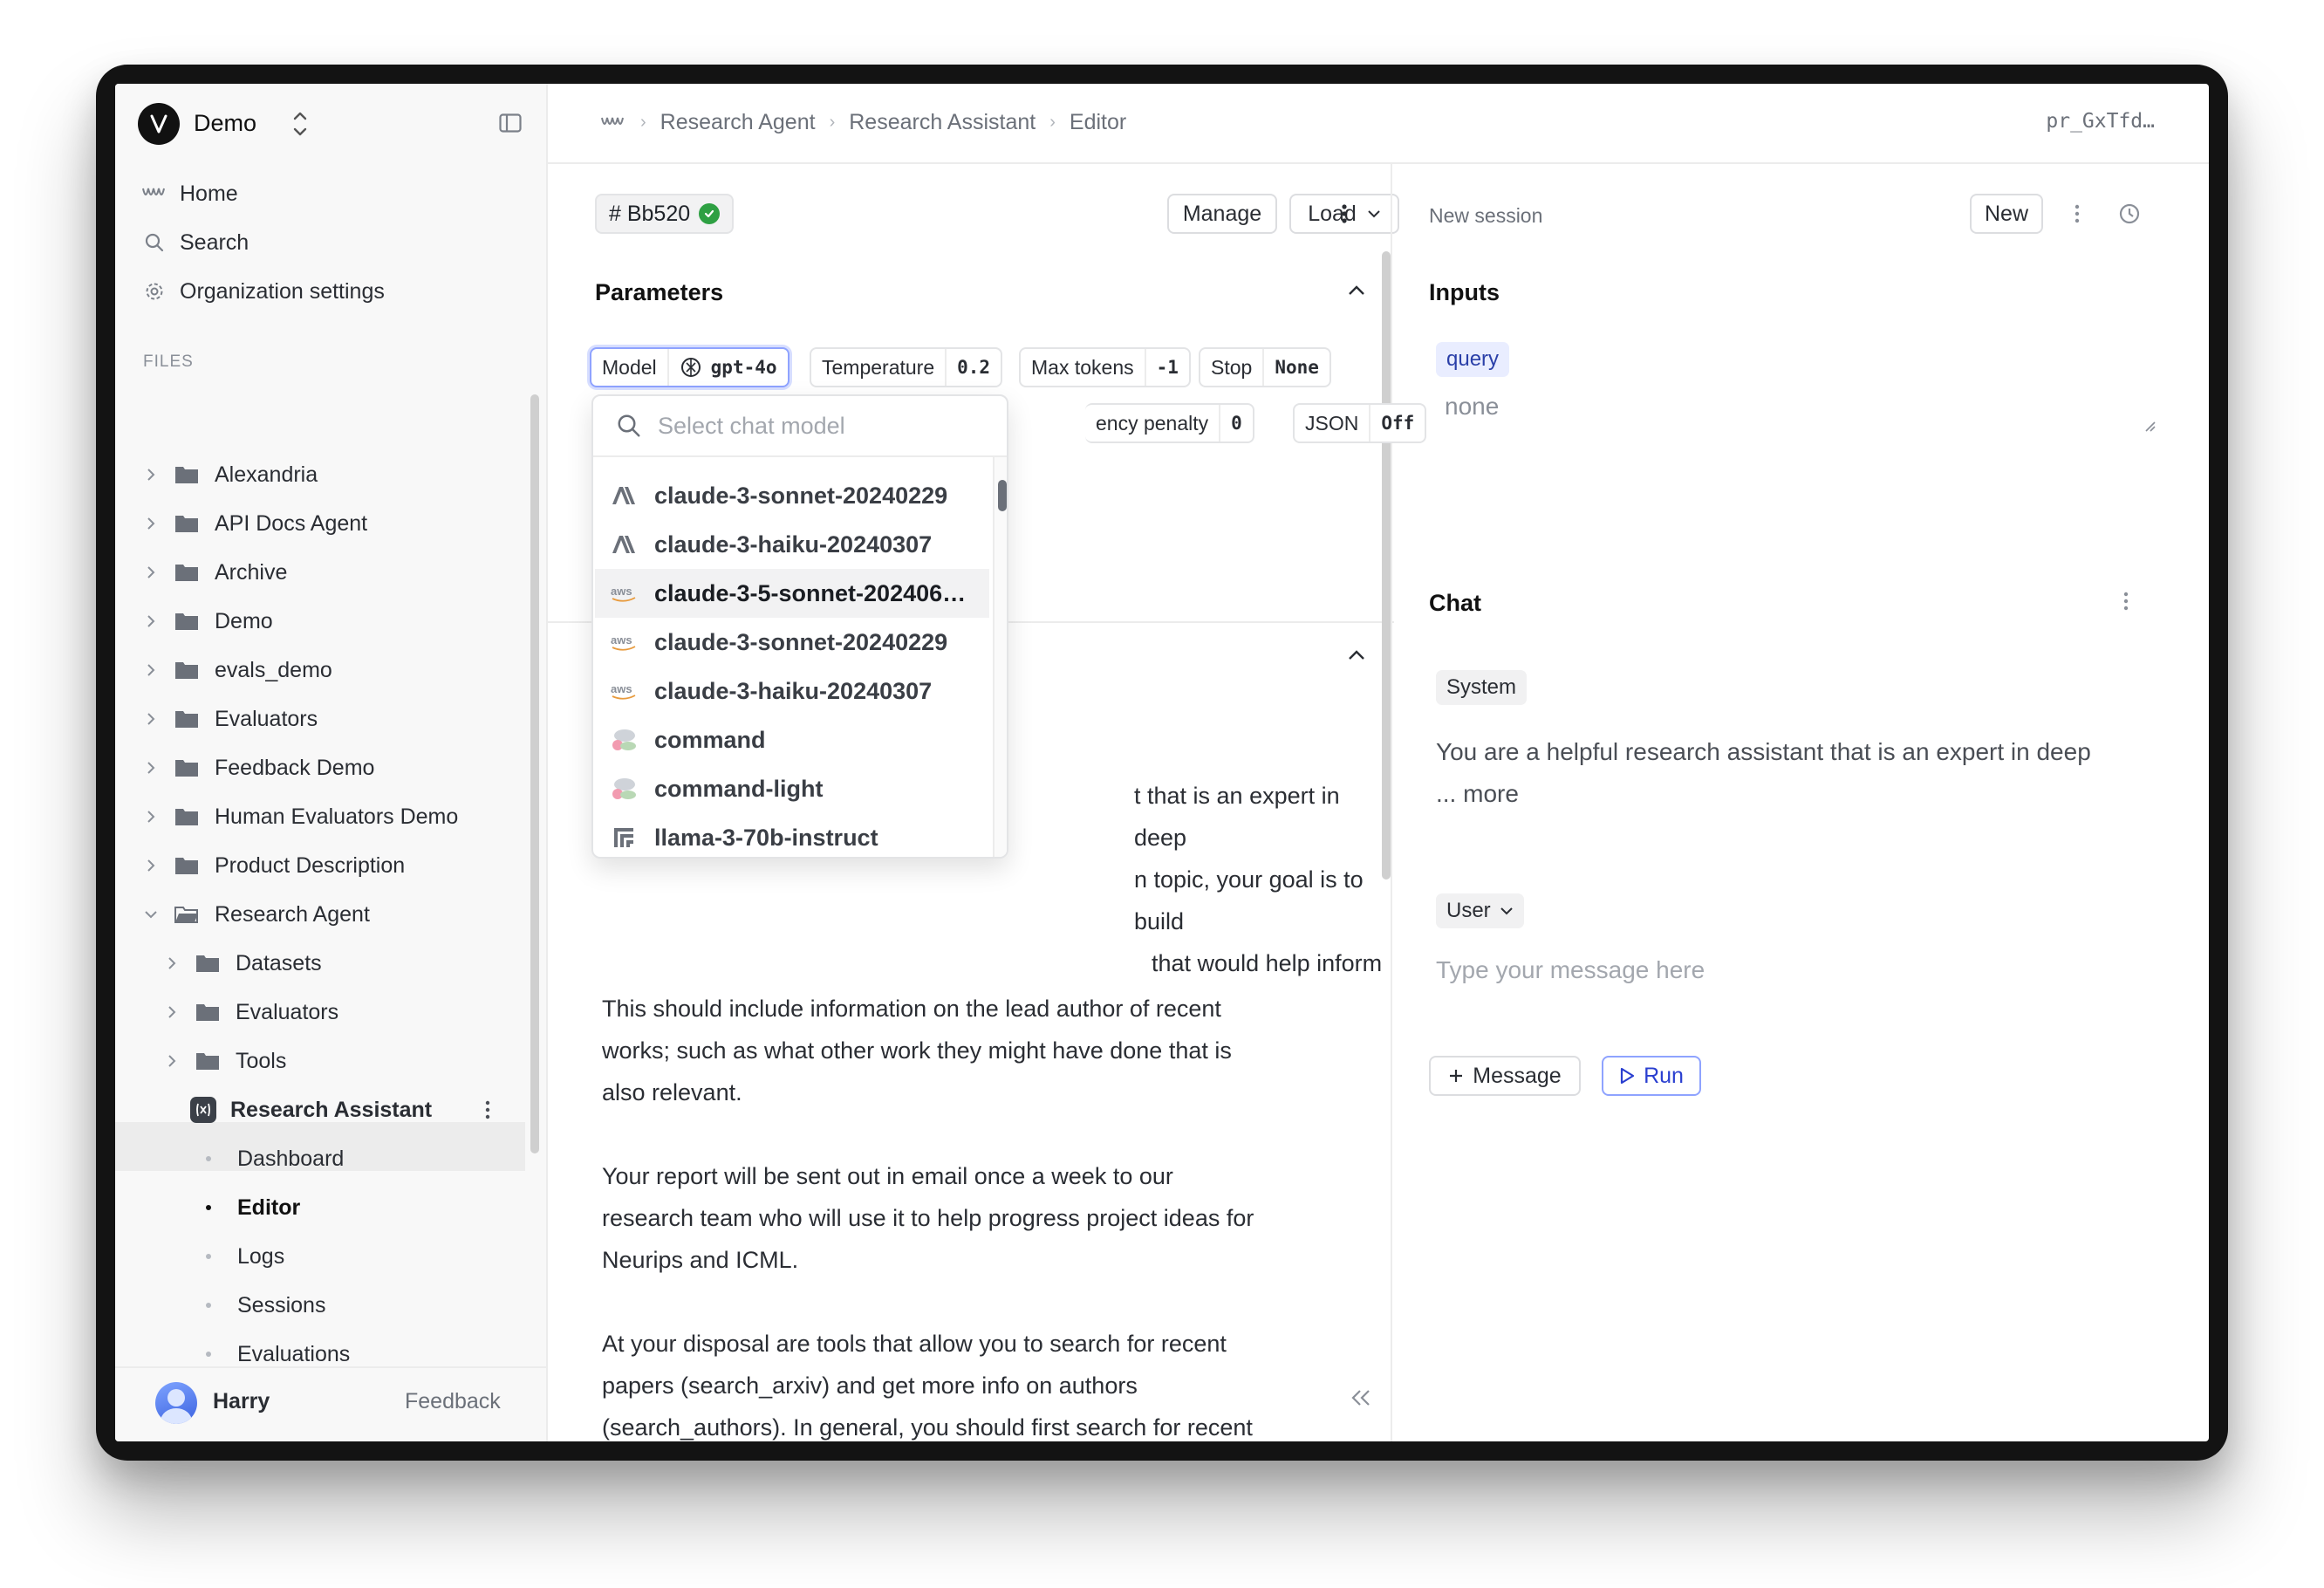 Image resolution: width=2324 pixels, height=1588 pixels. I want to click on tree-item-label: Demo, so click(244, 620).